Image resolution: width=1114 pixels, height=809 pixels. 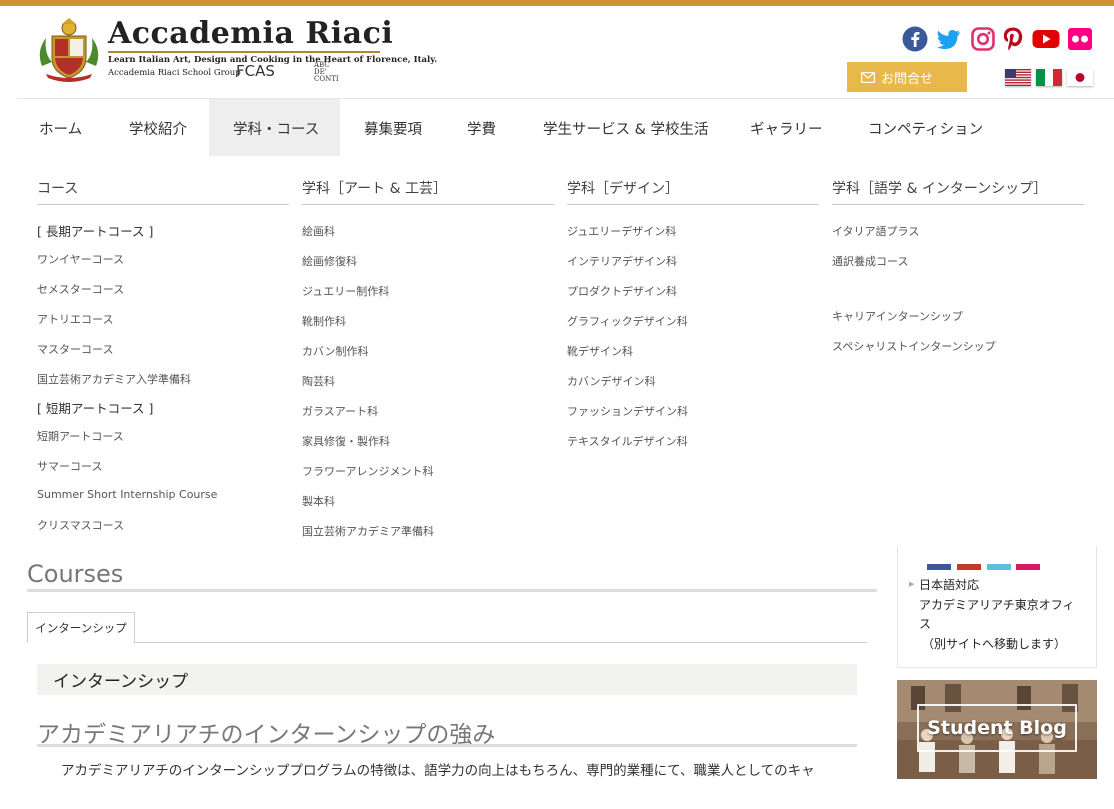 I want to click on tab-internship: インターンシップ, so click(x=81, y=627).